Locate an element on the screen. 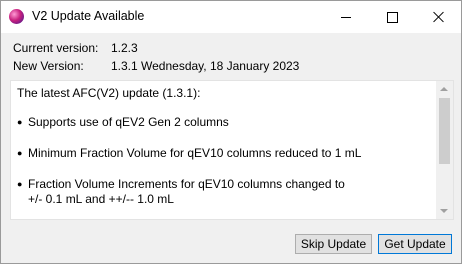 This screenshot has width=462, height=264. title-bar: V2 Update Available is located at coordinates (231, 17).